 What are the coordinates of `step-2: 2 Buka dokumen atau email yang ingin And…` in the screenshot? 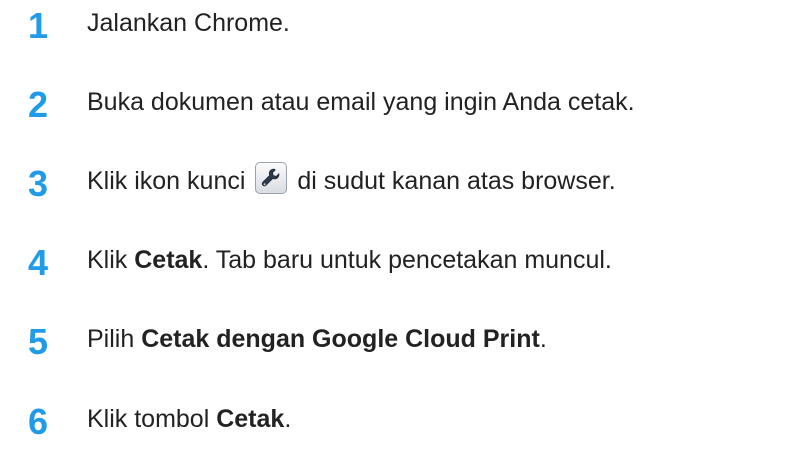 It's located at (397, 109).